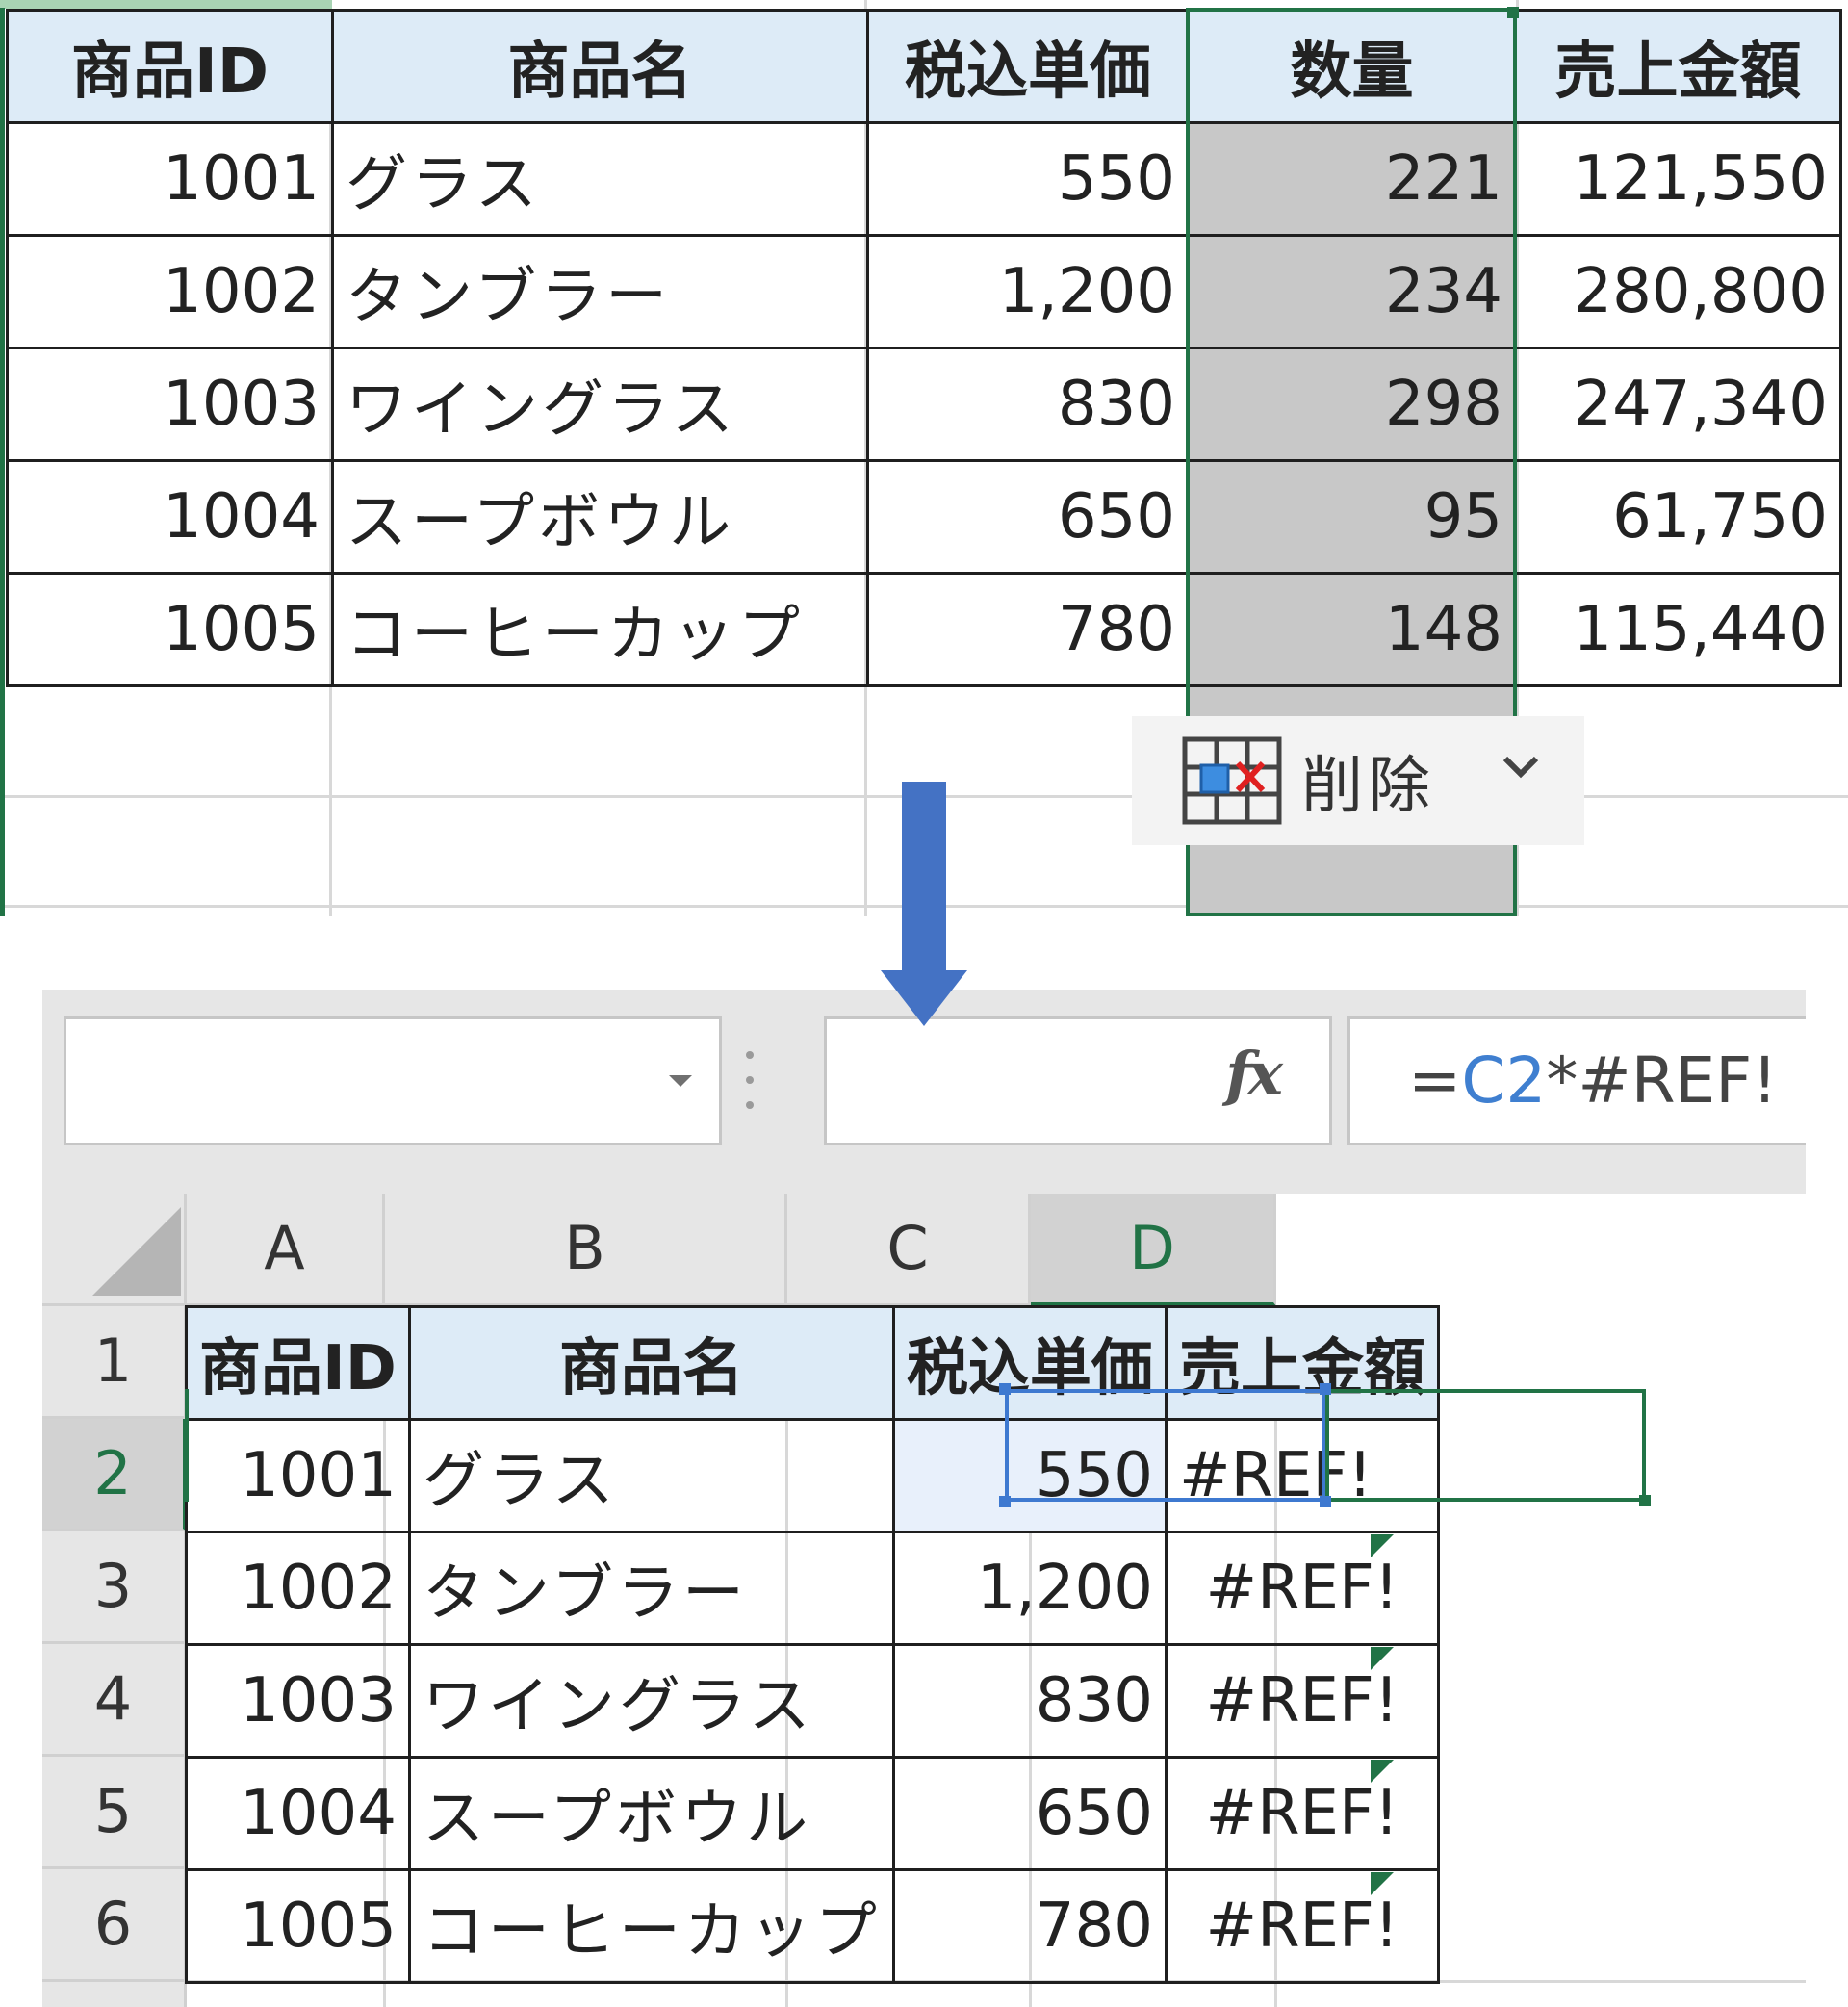 The height and width of the screenshot is (2007, 1848). Describe the element at coordinates (1232, 780) in the screenshot. I see `delete-column-icon` at that location.